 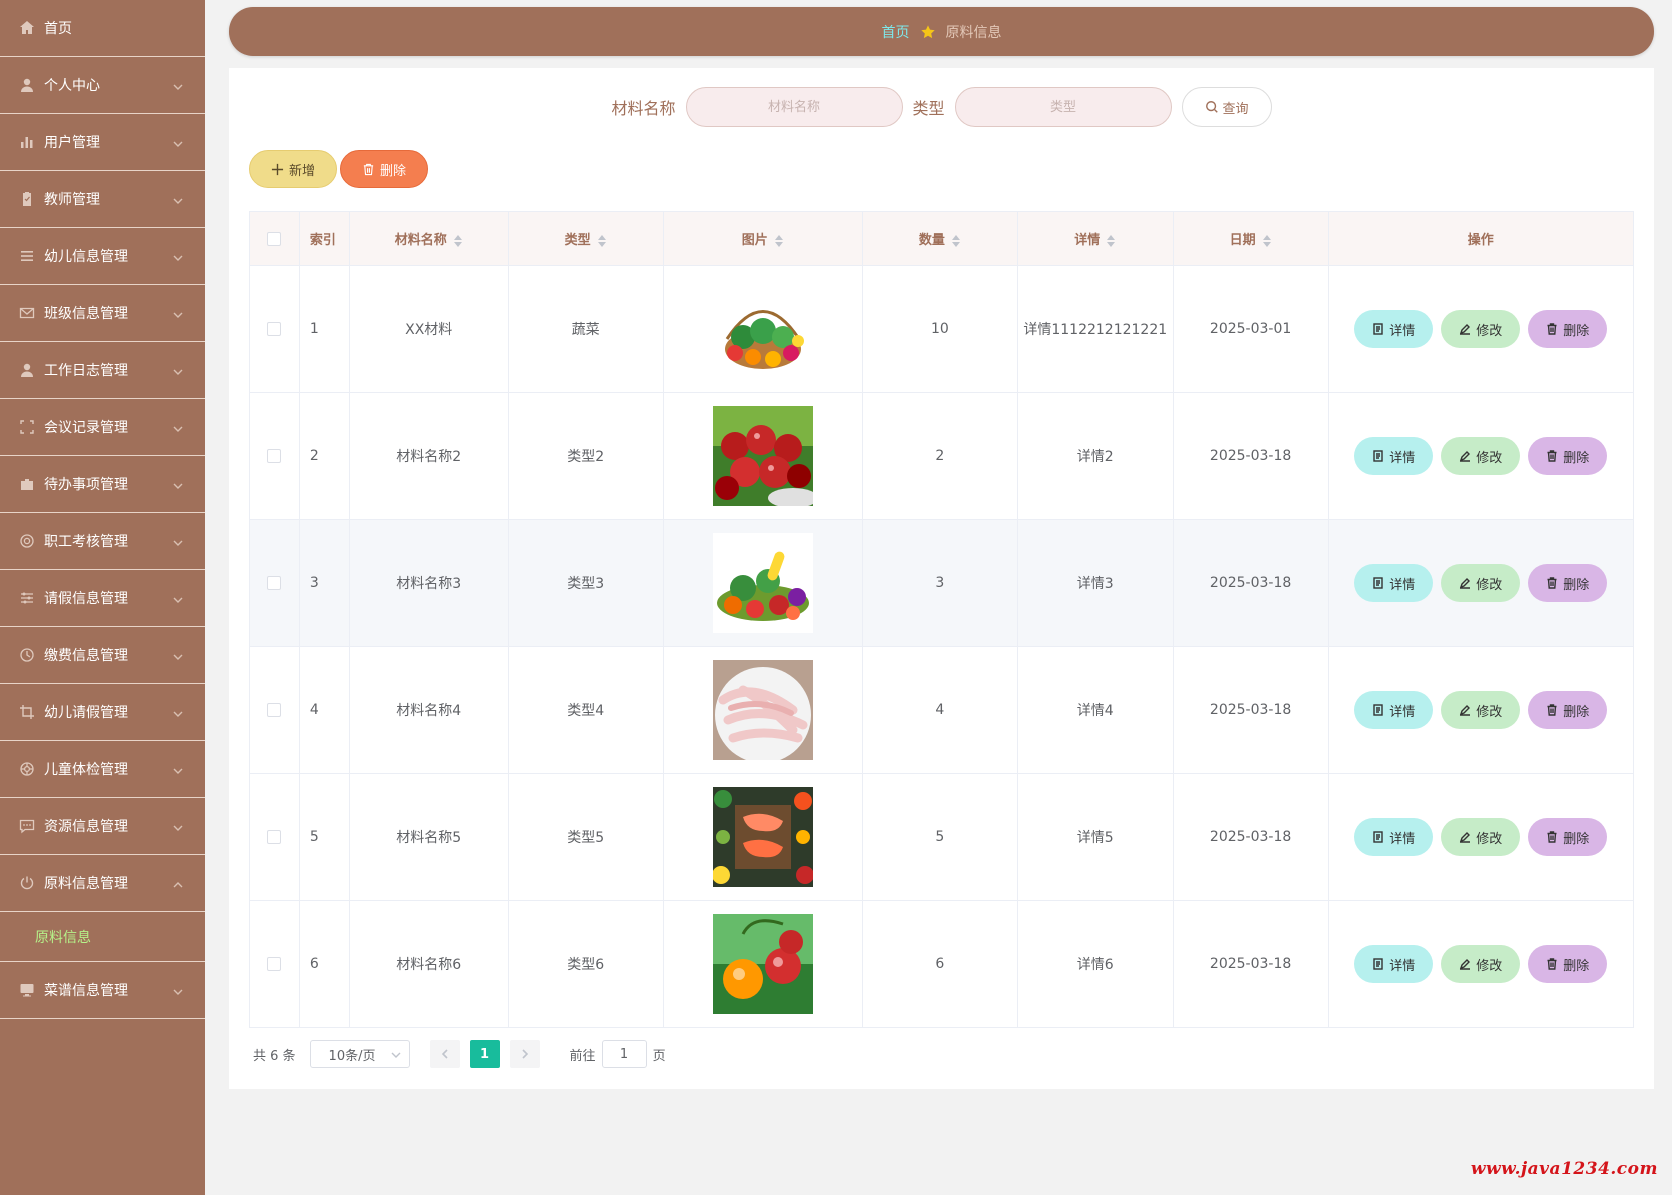 I want to click on cell-image, so click(x=762, y=329).